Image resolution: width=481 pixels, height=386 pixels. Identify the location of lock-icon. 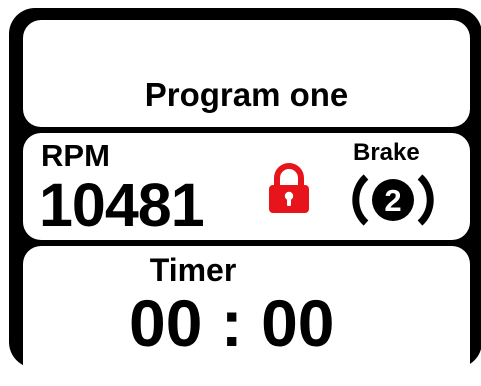
(289, 188).